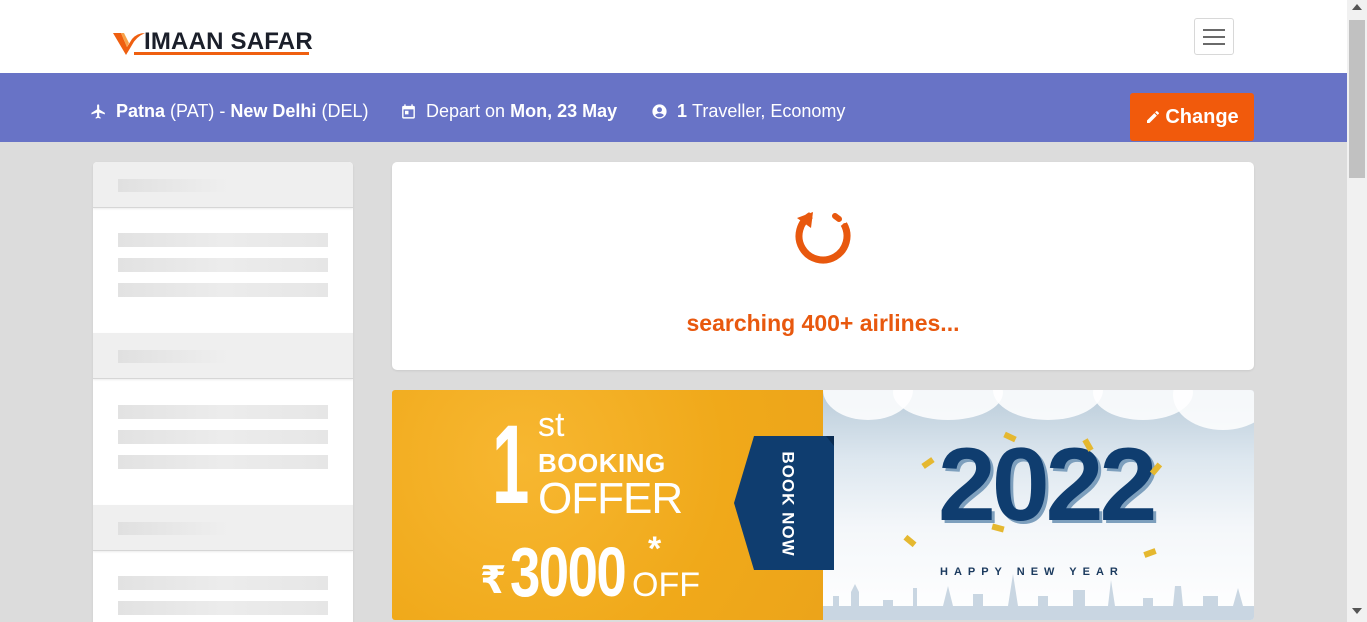  I want to click on logo-text: IMAAN SAFAR, so click(228, 41).